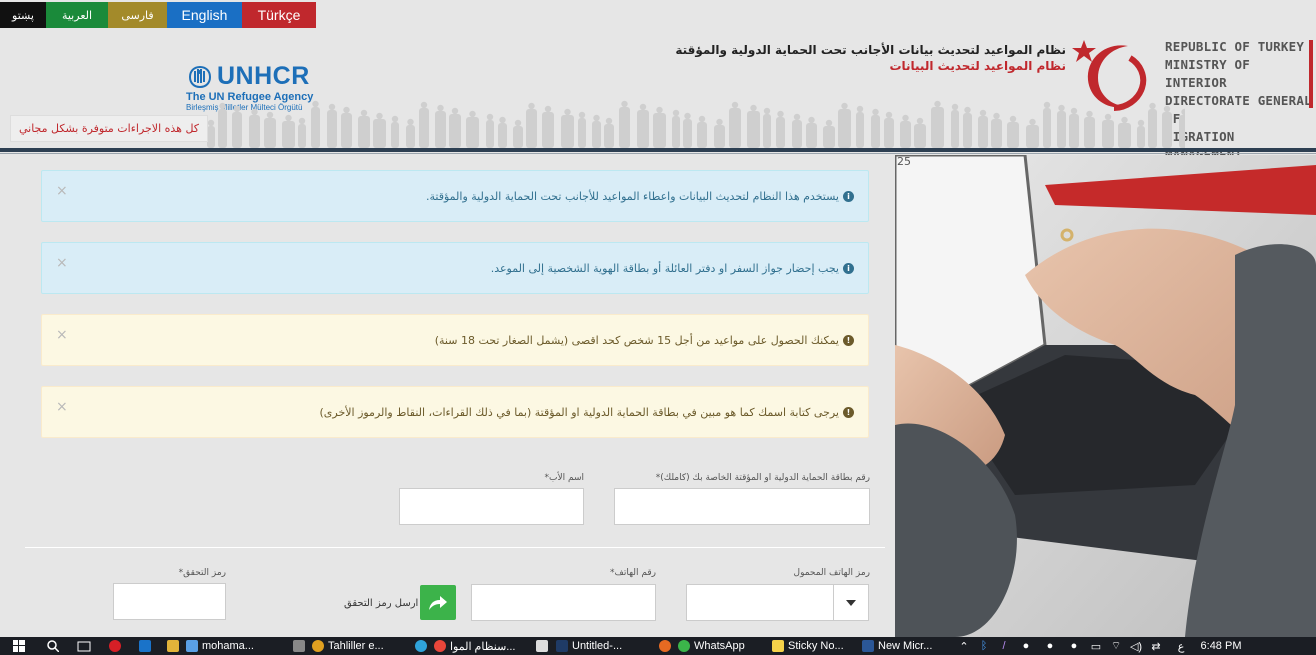 The image size is (1316, 655). Describe the element at coordinates (851, 602) in the screenshot. I see `mobile-code-dropdown-button` at that location.